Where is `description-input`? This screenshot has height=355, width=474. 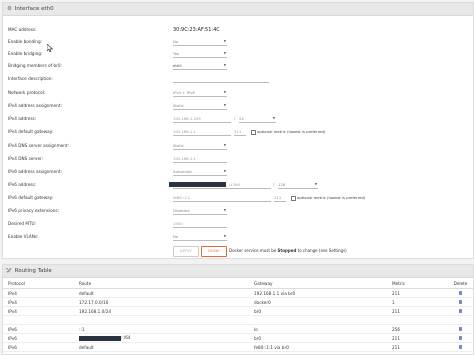 description-input is located at coordinates (221, 79).